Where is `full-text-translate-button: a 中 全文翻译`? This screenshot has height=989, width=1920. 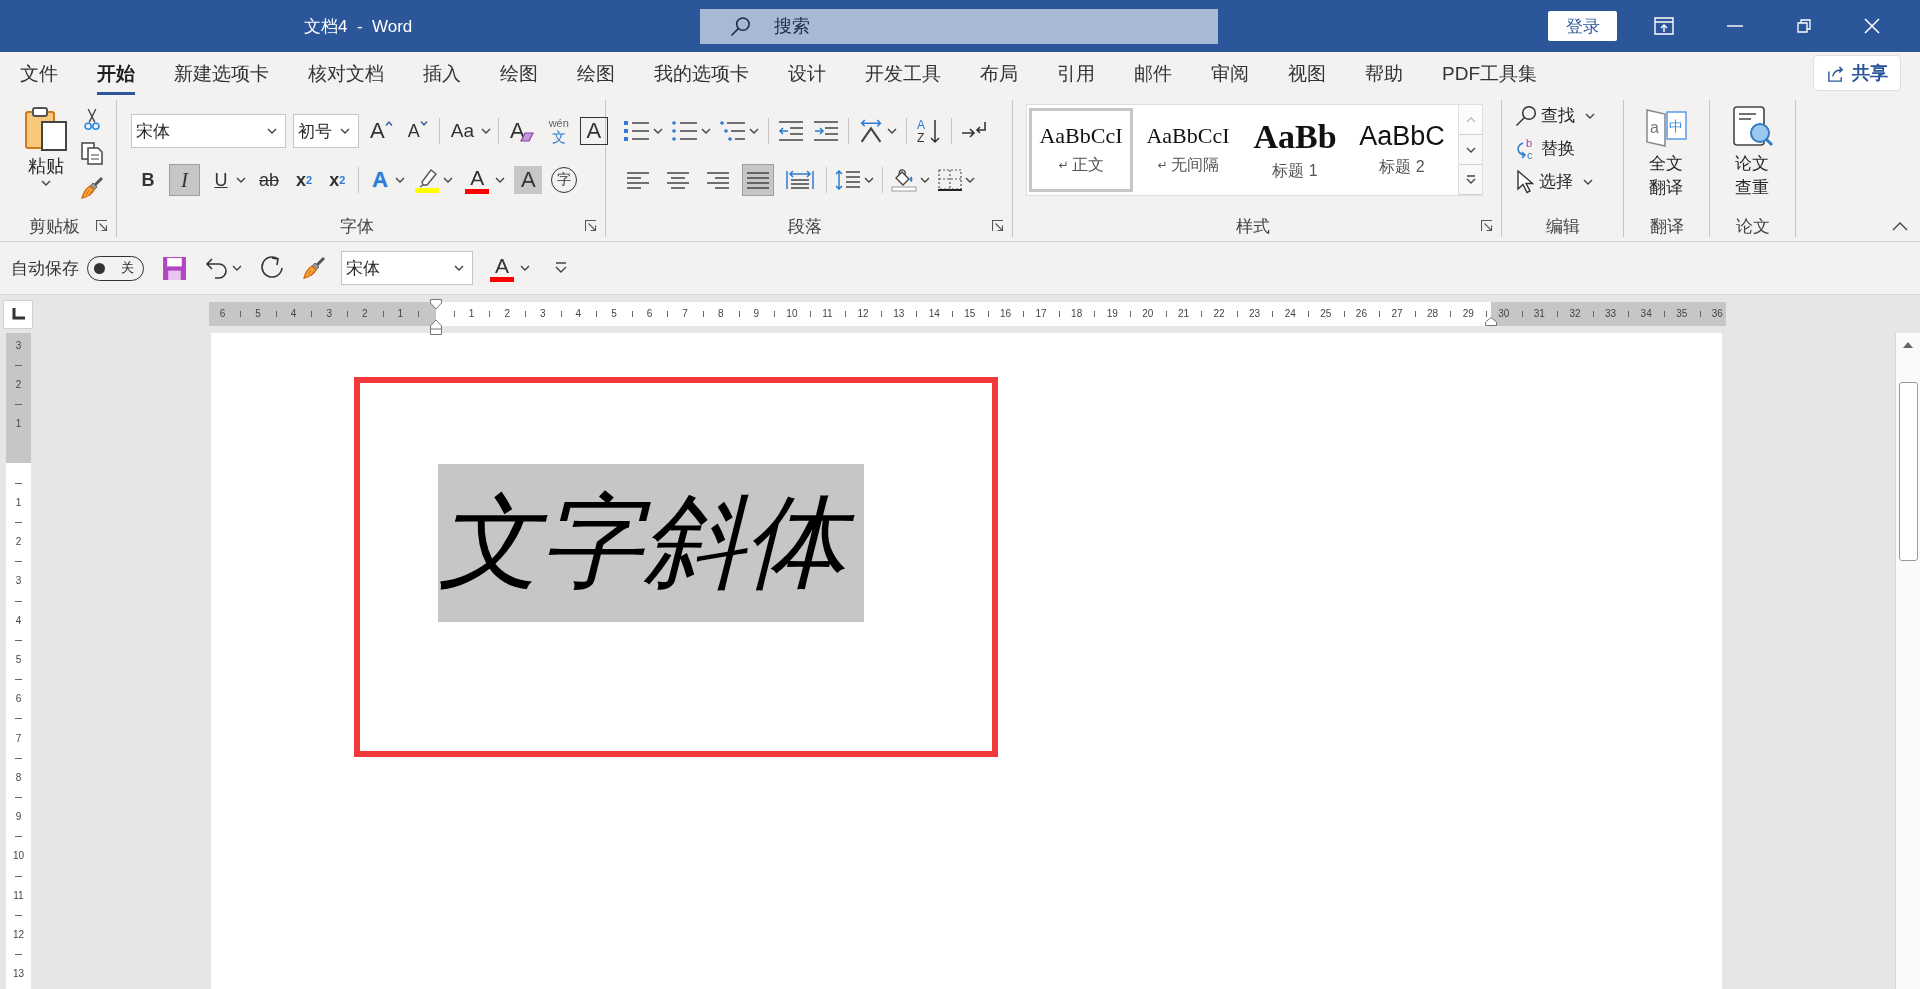
full-text-translate-button: a 中 全文翻译 is located at coordinates (1666, 160).